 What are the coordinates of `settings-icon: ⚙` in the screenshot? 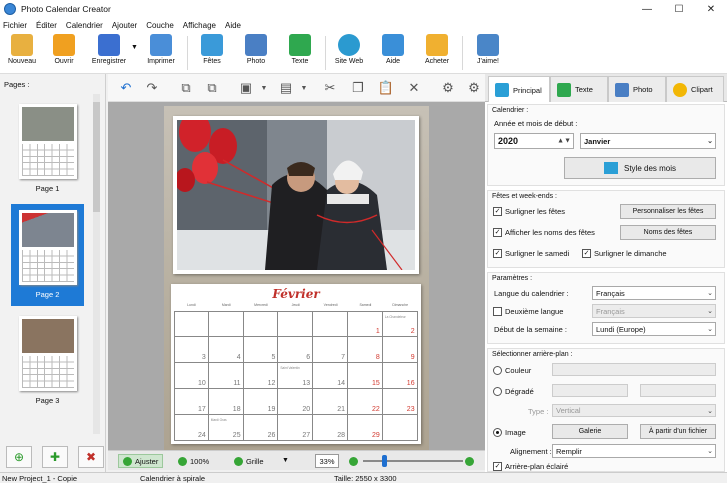 It's located at (474, 88).